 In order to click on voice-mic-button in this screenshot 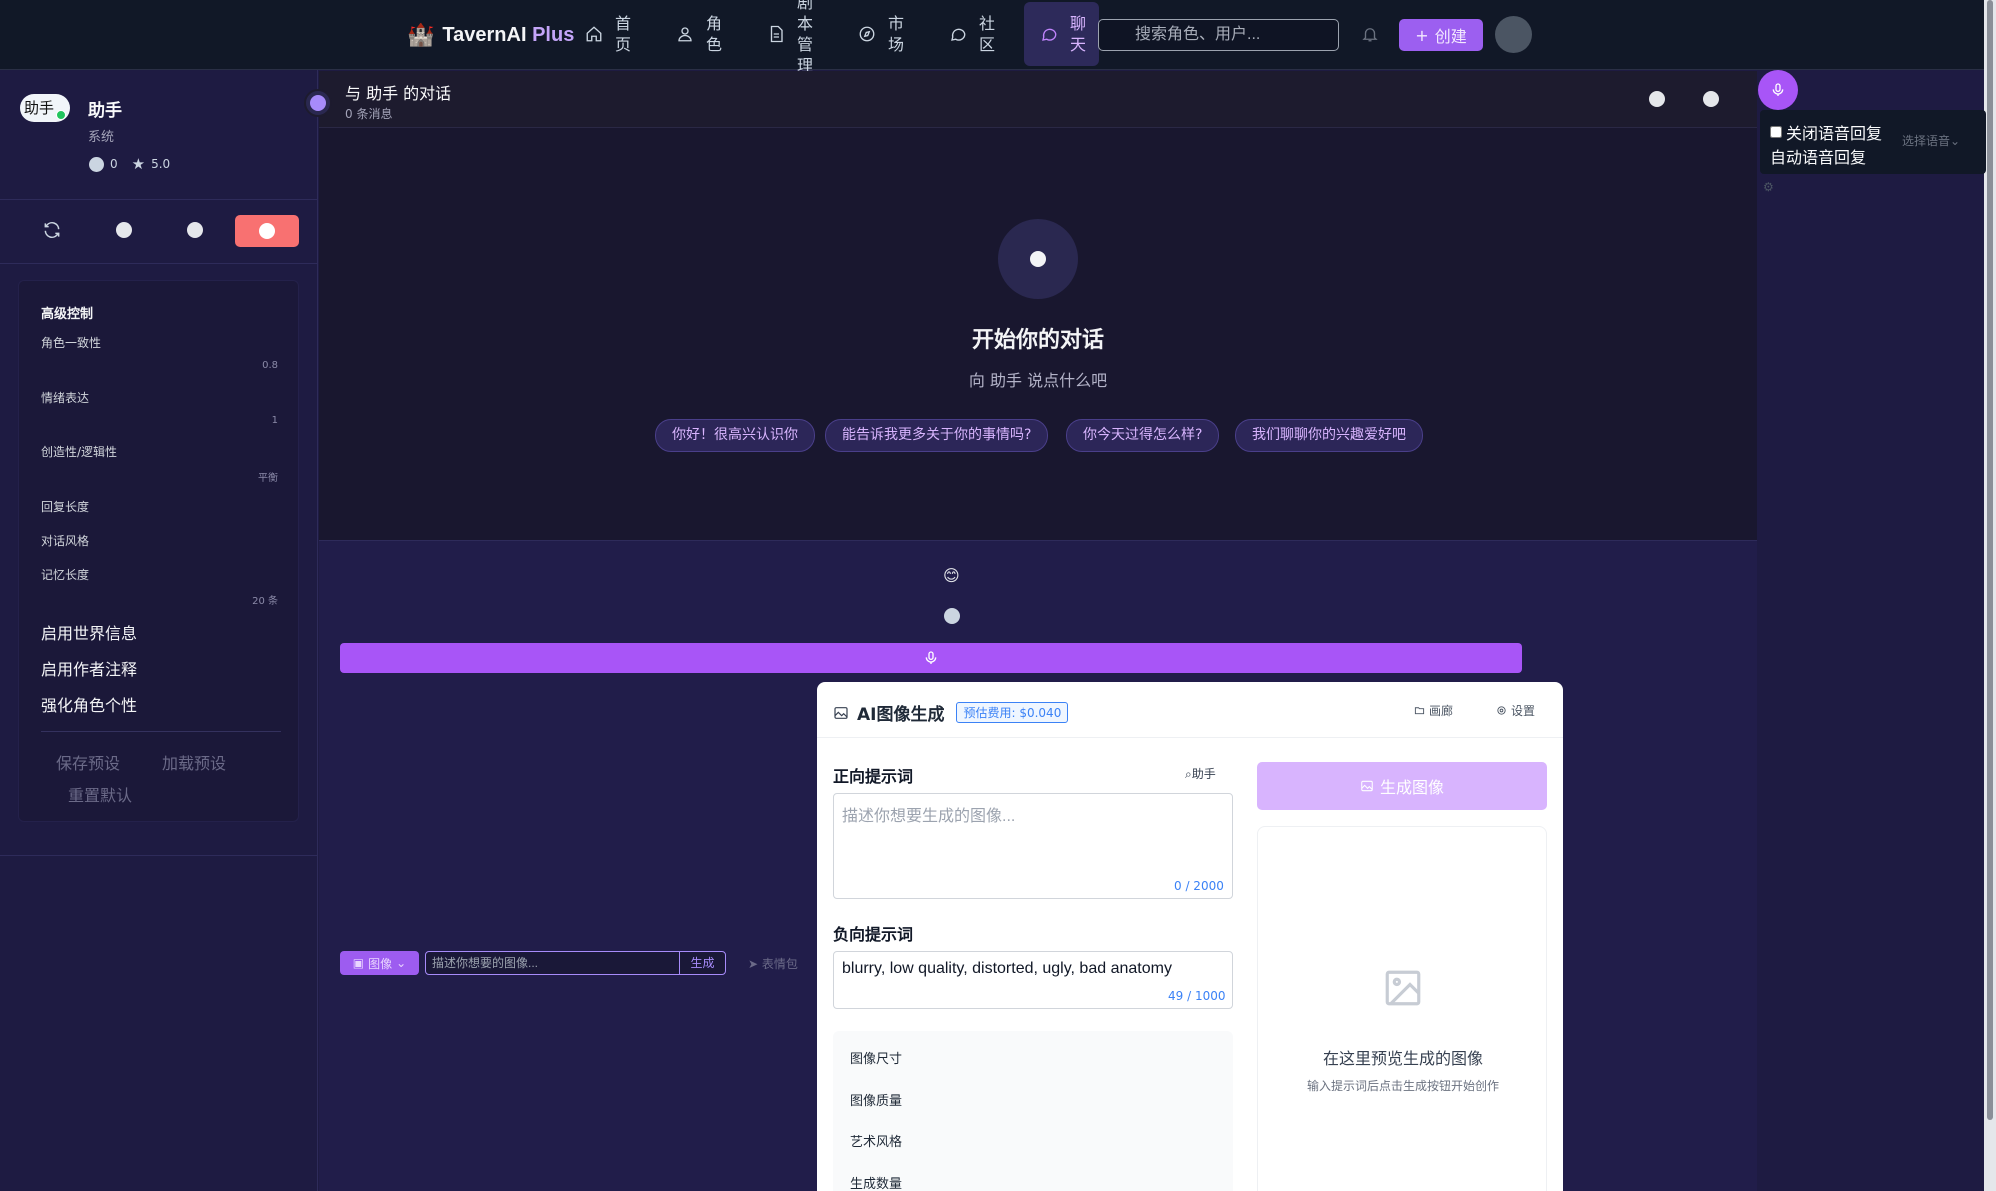, I will do `click(1778, 90)`.